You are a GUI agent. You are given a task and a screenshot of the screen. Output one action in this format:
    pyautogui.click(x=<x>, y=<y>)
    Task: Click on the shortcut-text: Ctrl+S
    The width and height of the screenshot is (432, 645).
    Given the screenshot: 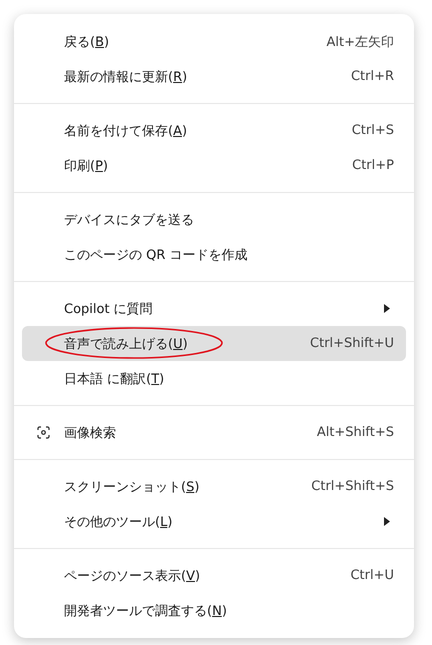 What is the action you would take?
    pyautogui.click(x=373, y=130)
    